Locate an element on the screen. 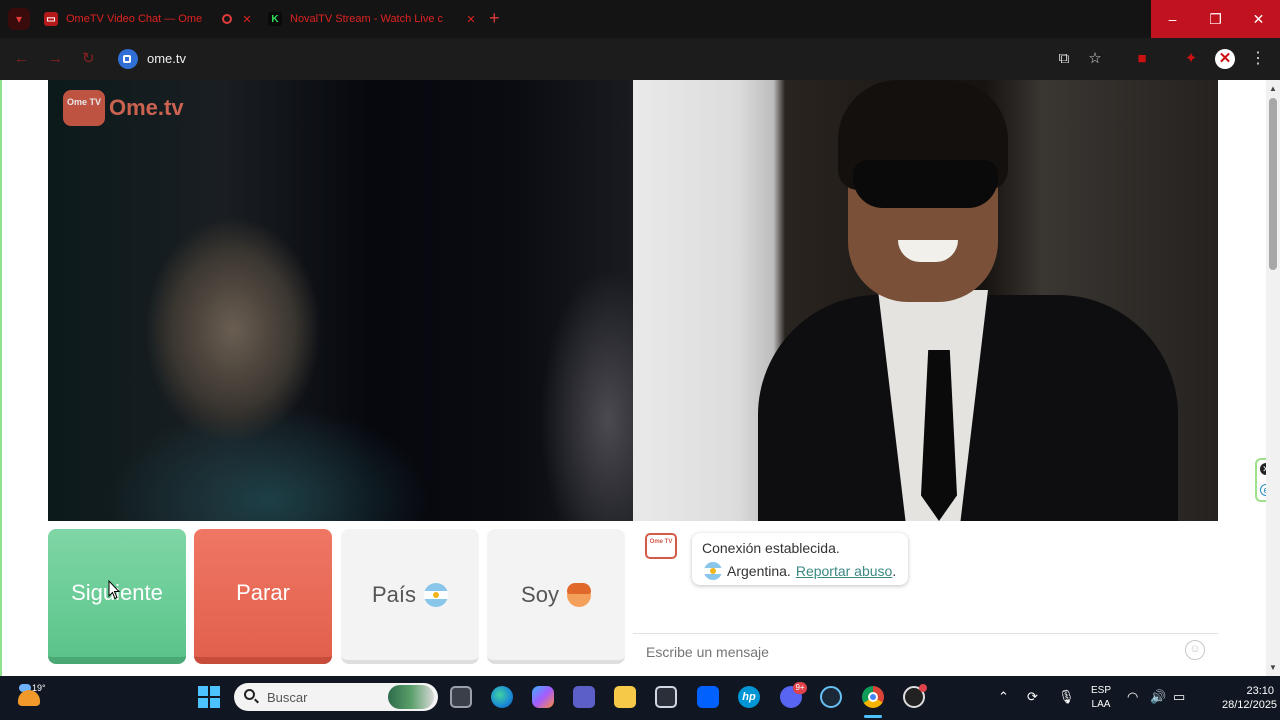 The width and height of the screenshot is (1280, 720). discord-notification-badge: 9+ is located at coordinates (800, 688).